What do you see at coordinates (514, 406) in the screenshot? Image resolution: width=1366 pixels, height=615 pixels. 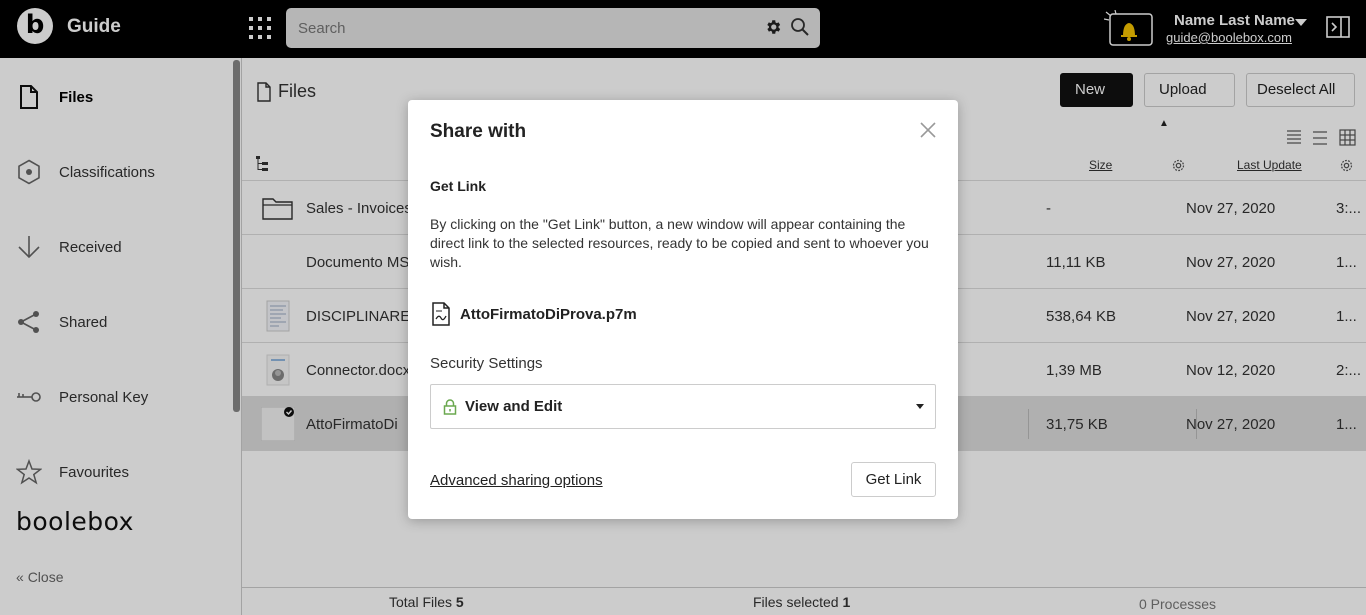 I see `security-settings-value: View and Edit` at bounding box center [514, 406].